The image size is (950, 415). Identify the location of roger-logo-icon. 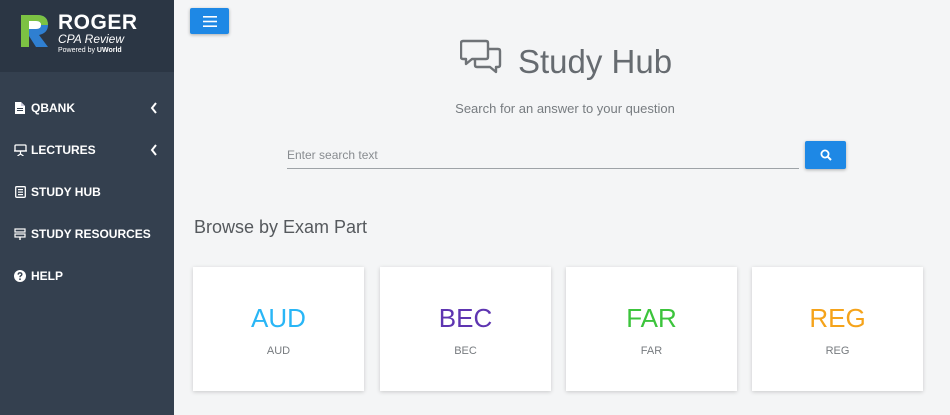
(34, 31).